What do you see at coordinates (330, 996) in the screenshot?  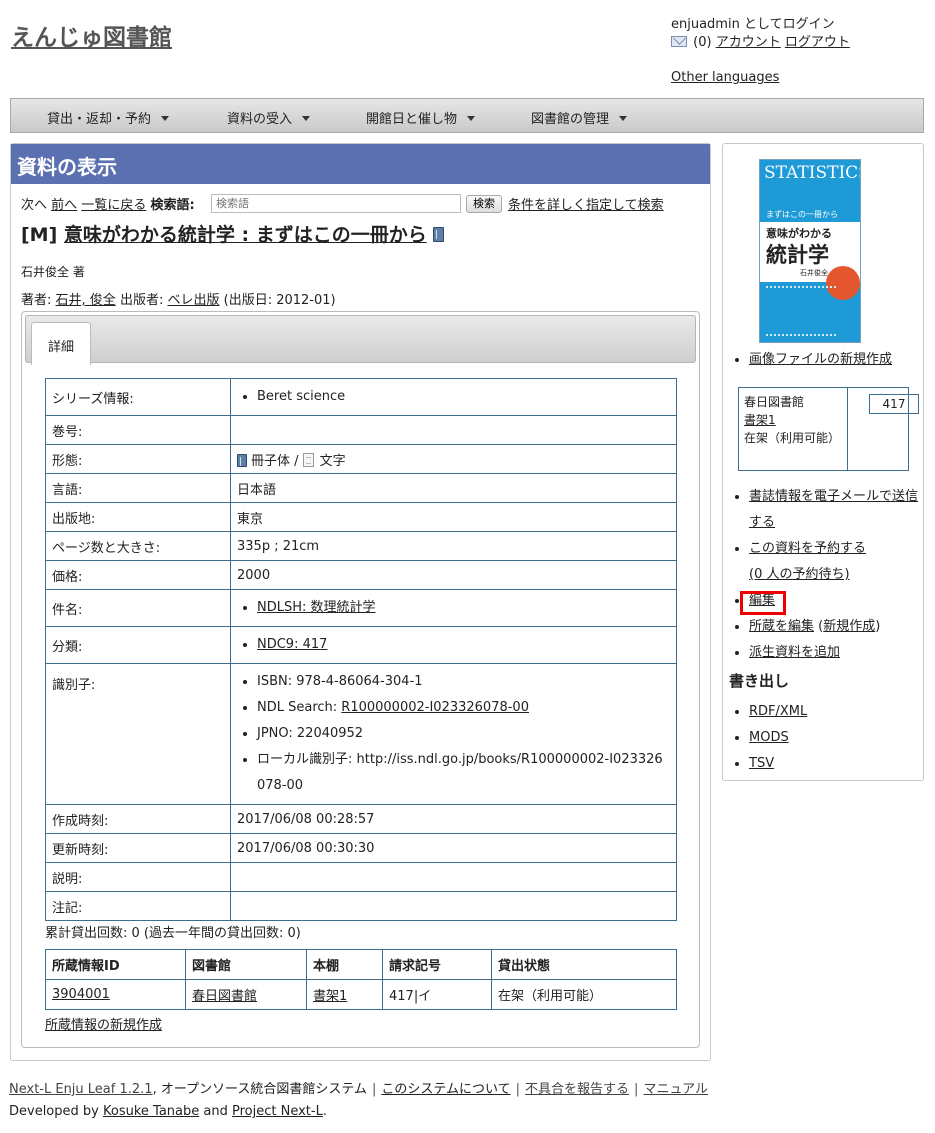 I see `shelf-link: 書架1` at bounding box center [330, 996].